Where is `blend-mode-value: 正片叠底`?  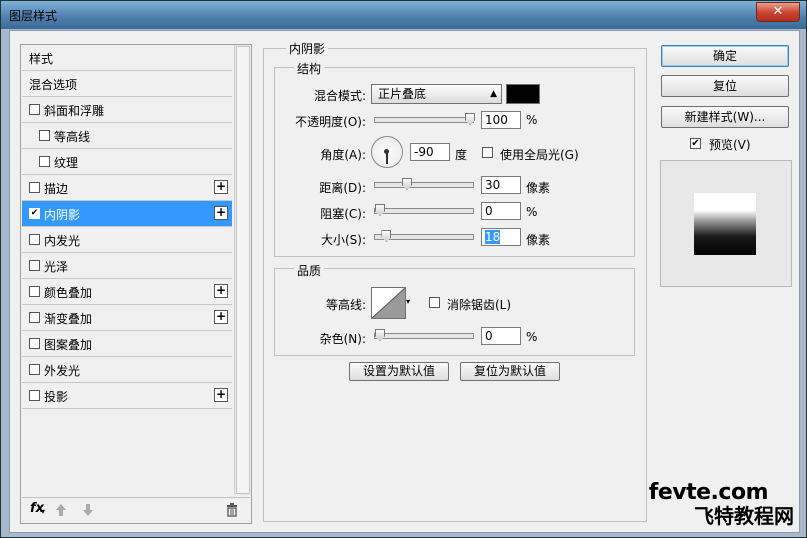 blend-mode-value: 正片叠底 is located at coordinates (402, 94).